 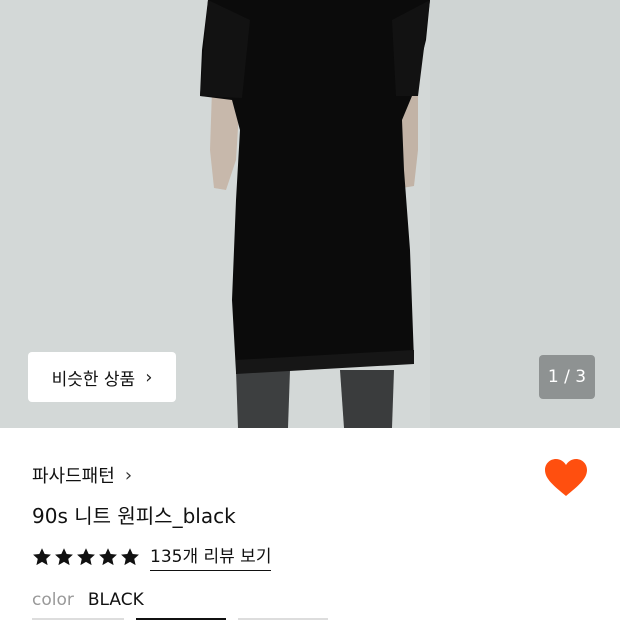 What do you see at coordinates (134, 516) in the screenshot?
I see `product-title: 90s 니트 원피스_black` at bounding box center [134, 516].